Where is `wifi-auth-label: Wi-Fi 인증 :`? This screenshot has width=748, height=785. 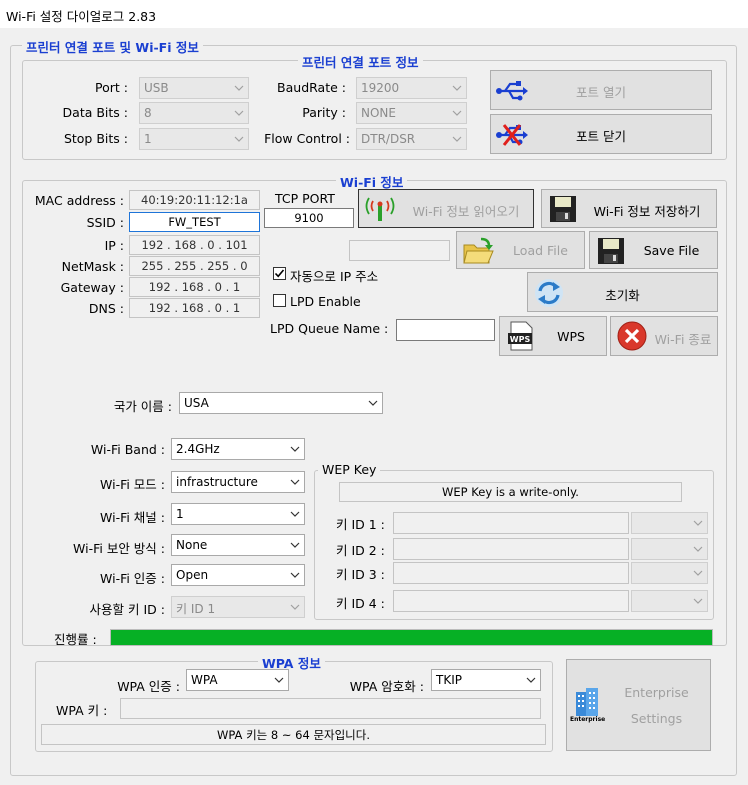 wifi-auth-label: Wi-Fi 인증 : is located at coordinates (132, 578).